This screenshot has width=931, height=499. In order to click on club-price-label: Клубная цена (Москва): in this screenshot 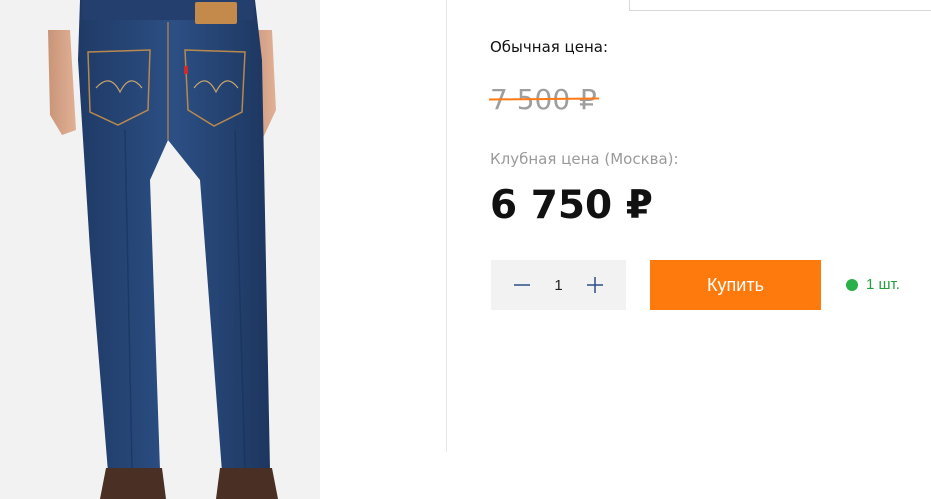, I will do `click(584, 159)`.